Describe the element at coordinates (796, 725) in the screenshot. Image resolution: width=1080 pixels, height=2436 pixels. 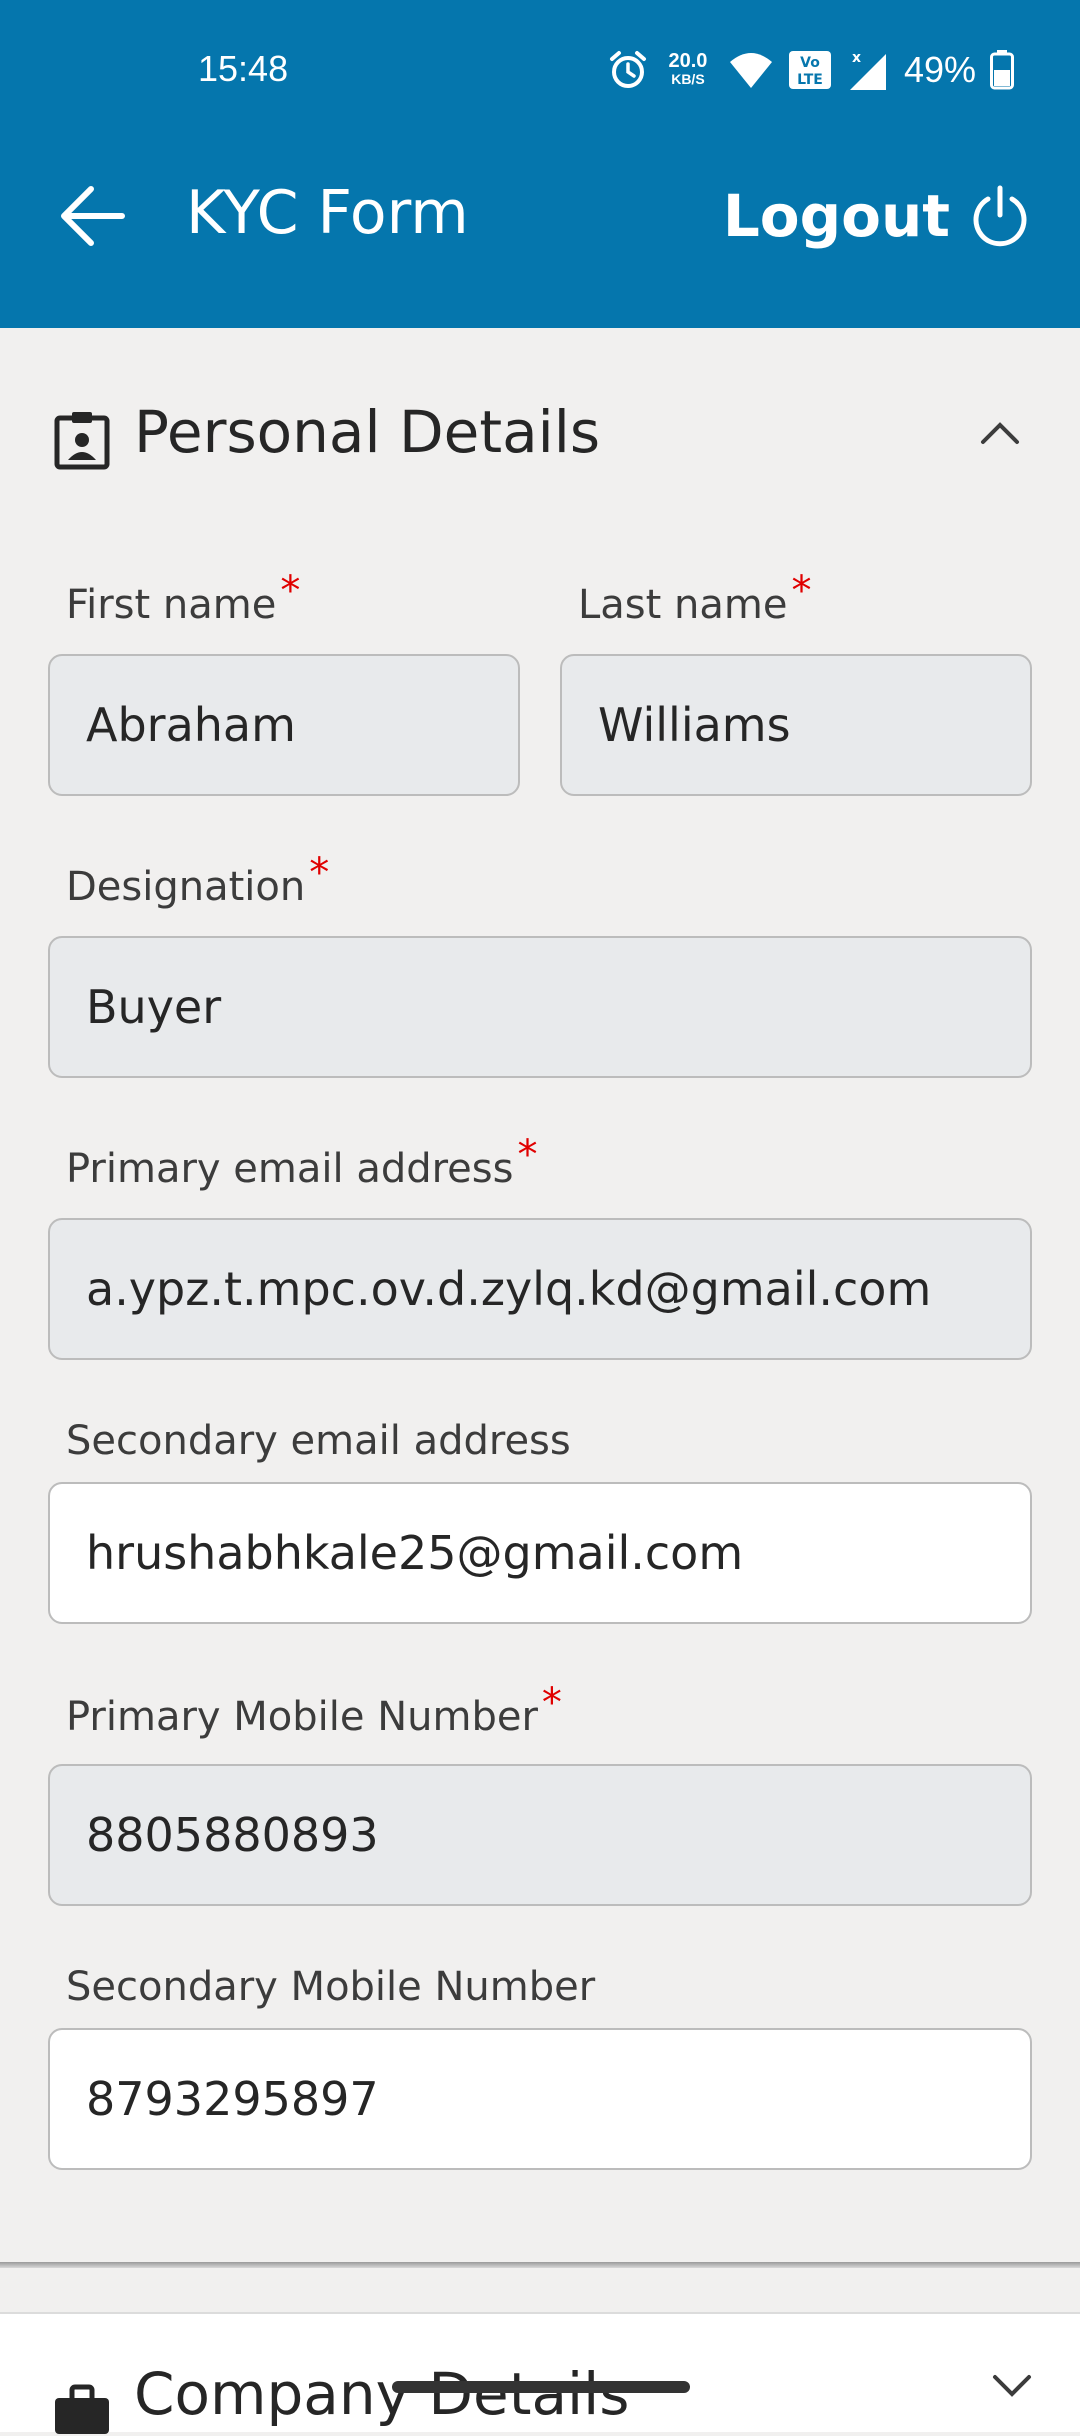
I see `last-name-field: Williams` at that location.